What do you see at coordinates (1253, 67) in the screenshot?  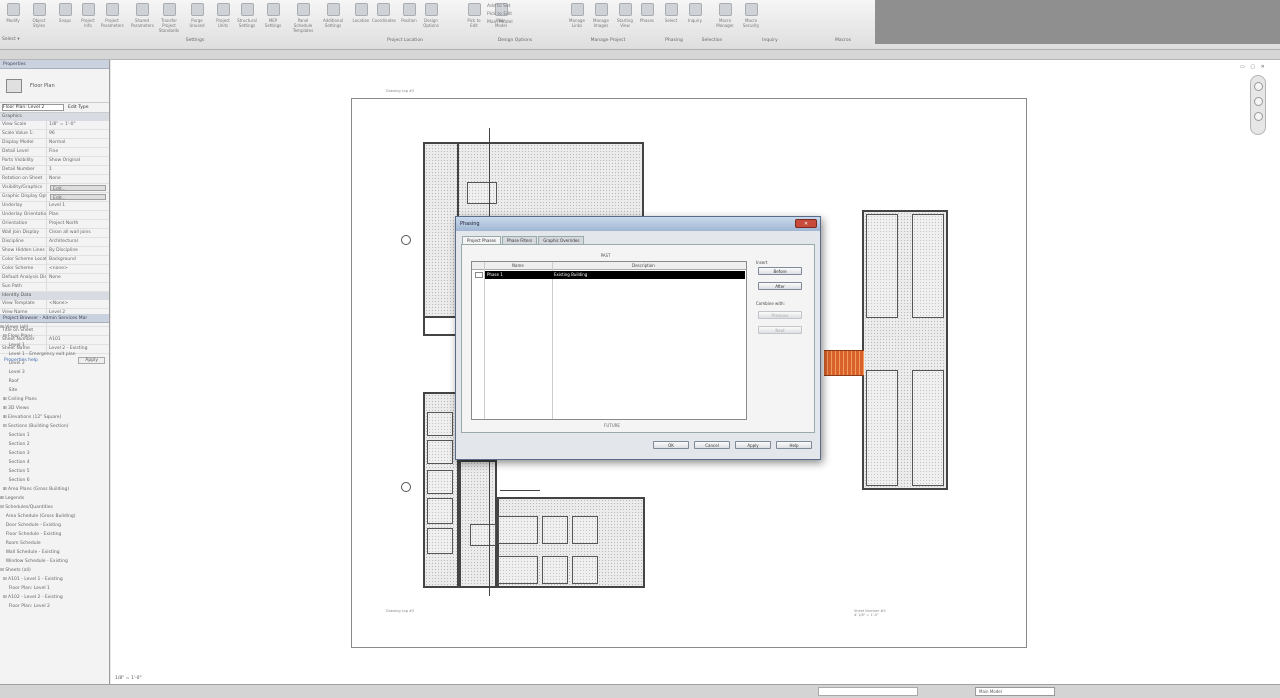 I see `view-window-controls: ▭ ▢ ✕` at bounding box center [1253, 67].